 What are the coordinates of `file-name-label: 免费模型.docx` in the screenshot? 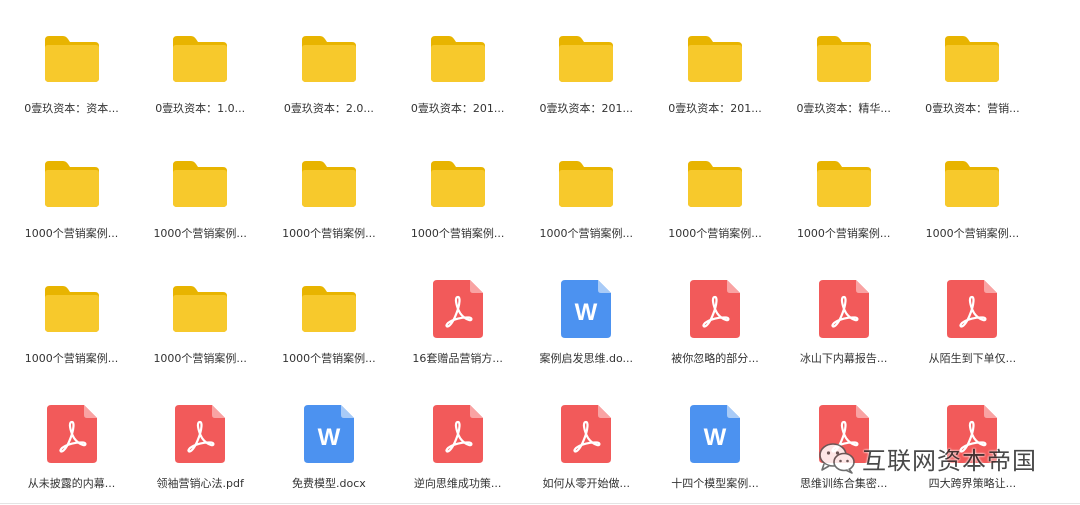 It's located at (329, 483).